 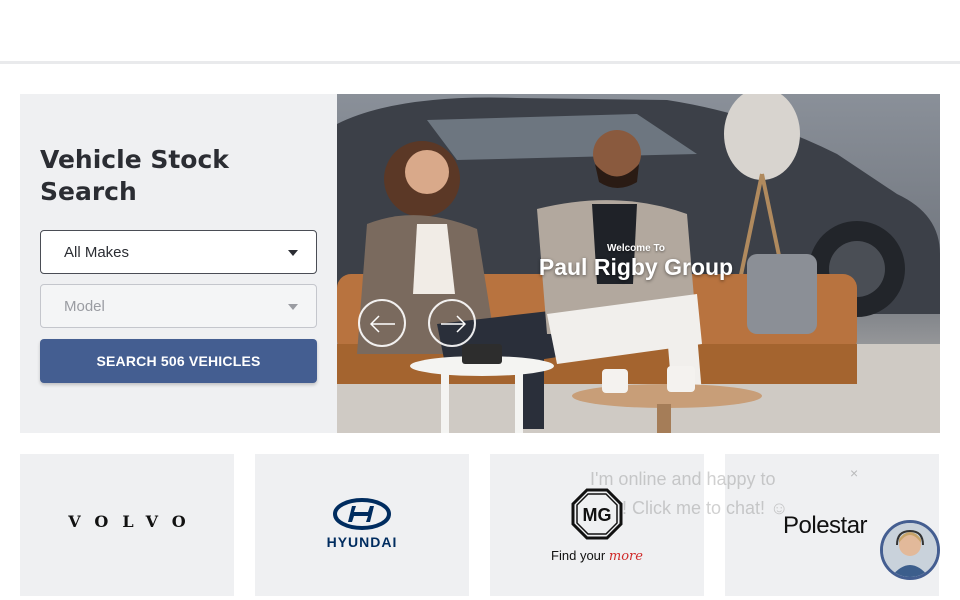 What do you see at coordinates (362, 542) in the screenshot?
I see `hyundai-logo-text: HYUNDAI` at bounding box center [362, 542].